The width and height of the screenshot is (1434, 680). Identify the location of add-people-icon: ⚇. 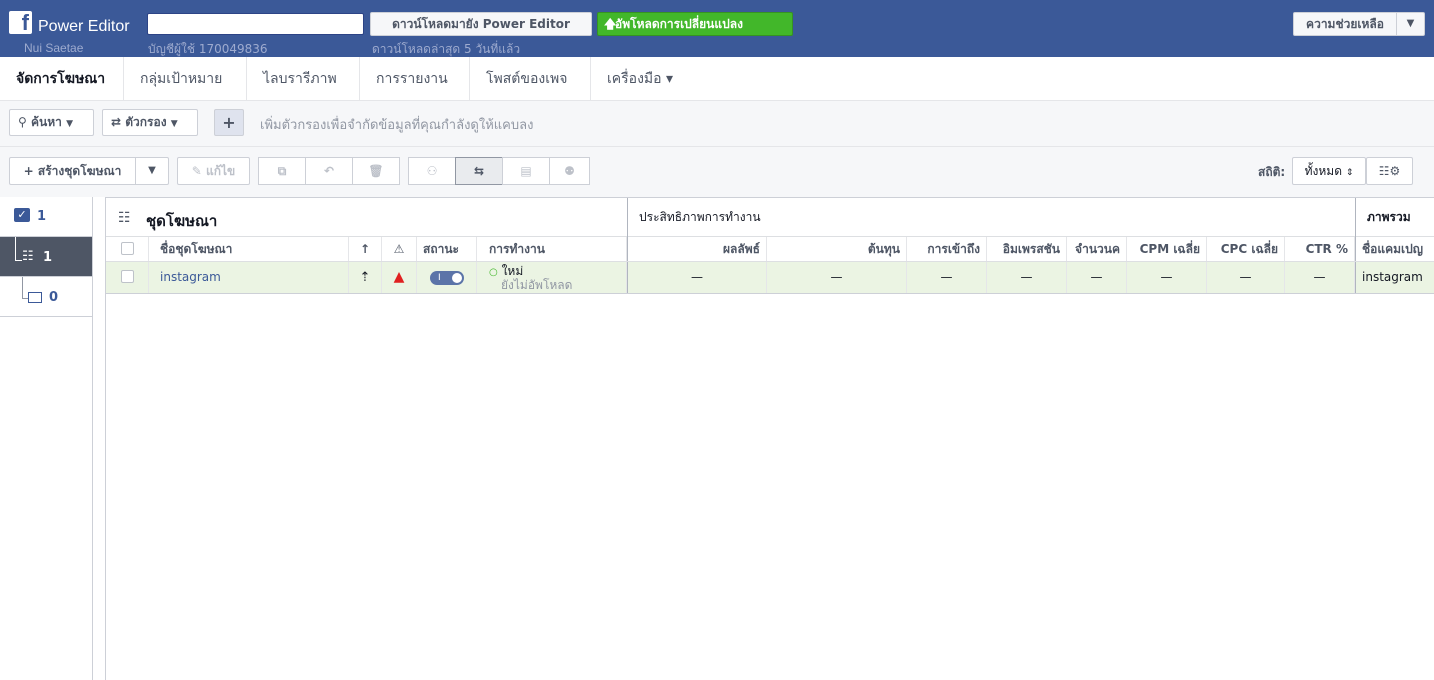
(432, 171).